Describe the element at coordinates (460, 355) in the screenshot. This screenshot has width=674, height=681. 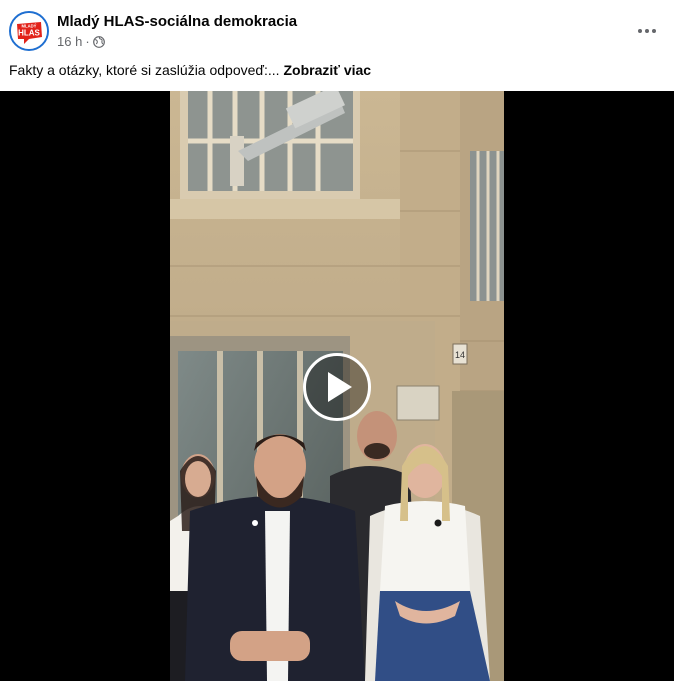
I see `building-number-sign: 14` at that location.